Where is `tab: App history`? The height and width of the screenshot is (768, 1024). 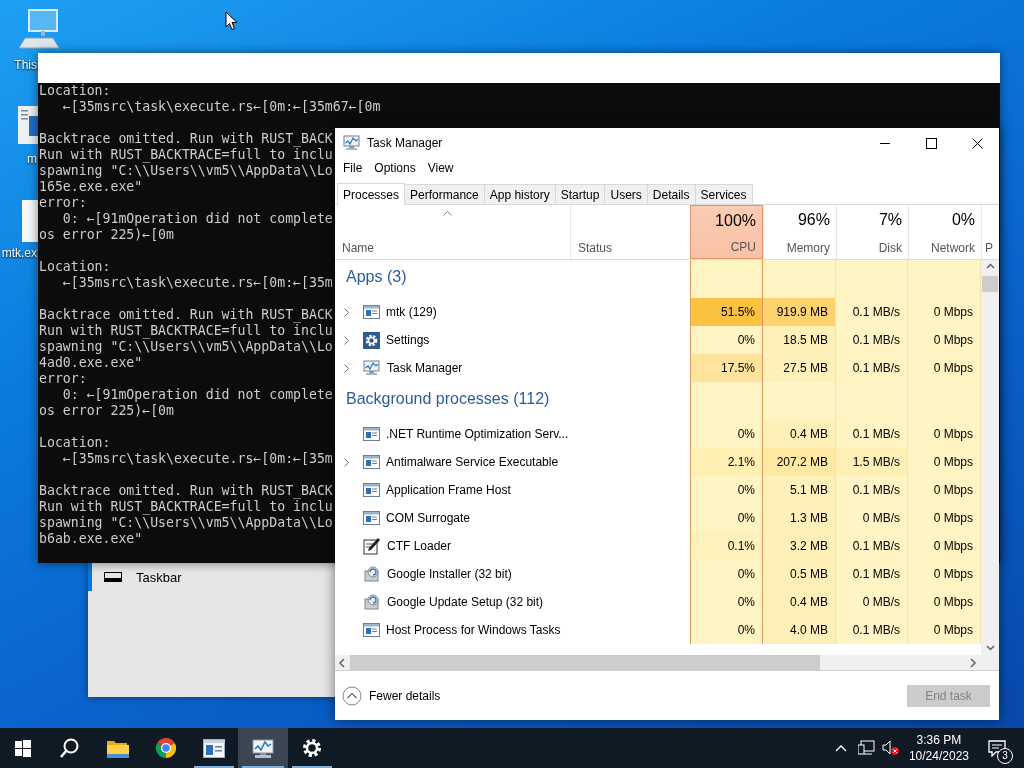 tab: App history is located at coordinates (519, 194).